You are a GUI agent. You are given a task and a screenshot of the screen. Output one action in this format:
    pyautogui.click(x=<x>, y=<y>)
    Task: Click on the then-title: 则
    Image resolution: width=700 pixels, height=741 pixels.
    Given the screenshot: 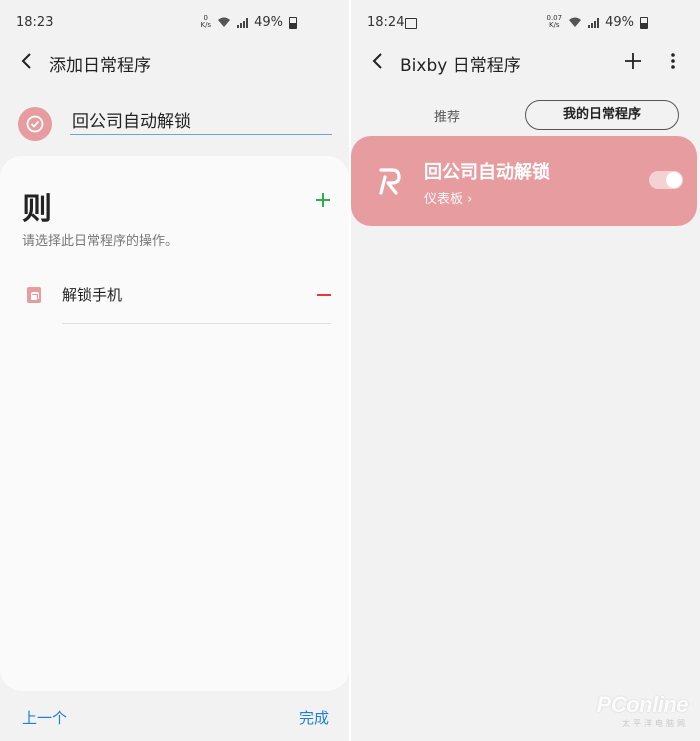 What is the action you would take?
    pyautogui.click(x=37, y=209)
    